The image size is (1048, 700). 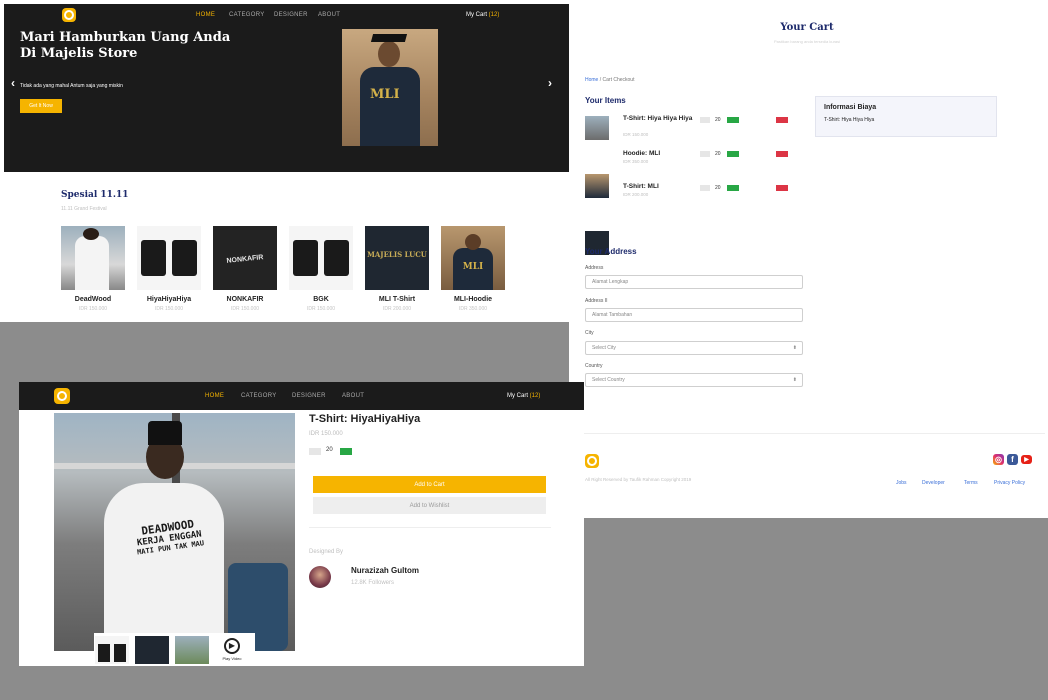 What do you see at coordinates (535, 396) in the screenshot?
I see `cart-count: (12)` at bounding box center [535, 396].